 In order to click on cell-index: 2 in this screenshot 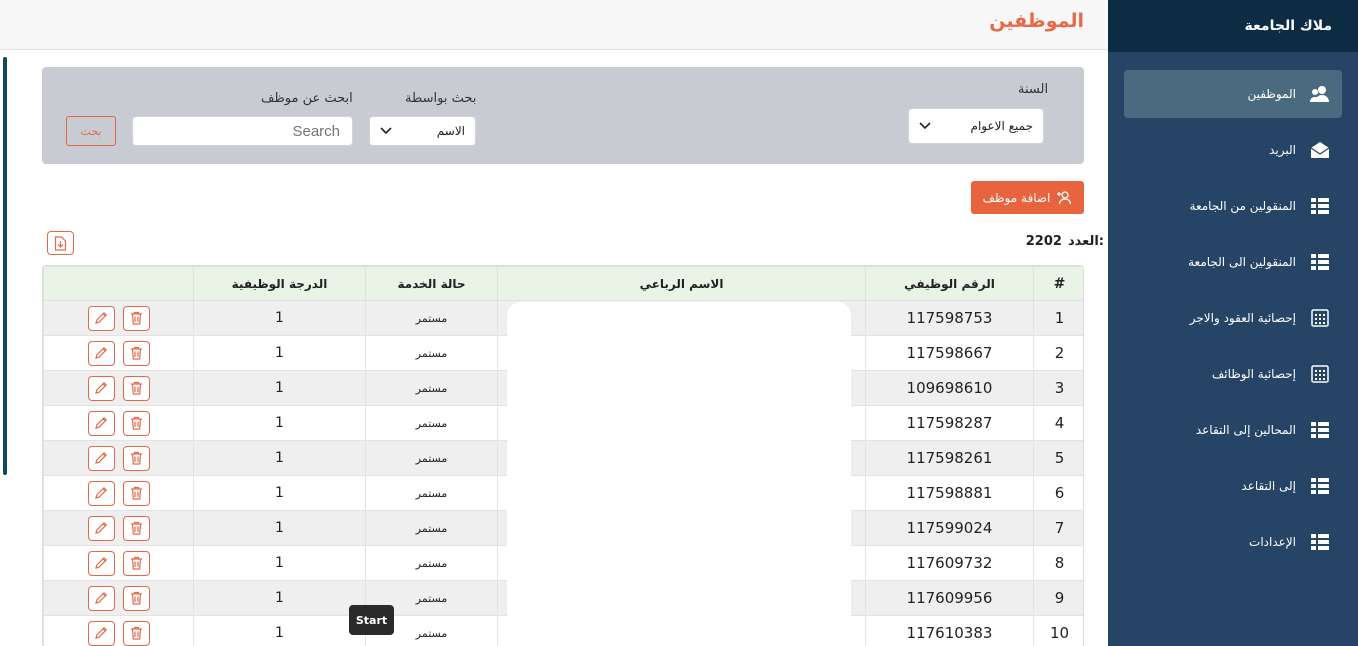, I will do `click(1058, 353)`.